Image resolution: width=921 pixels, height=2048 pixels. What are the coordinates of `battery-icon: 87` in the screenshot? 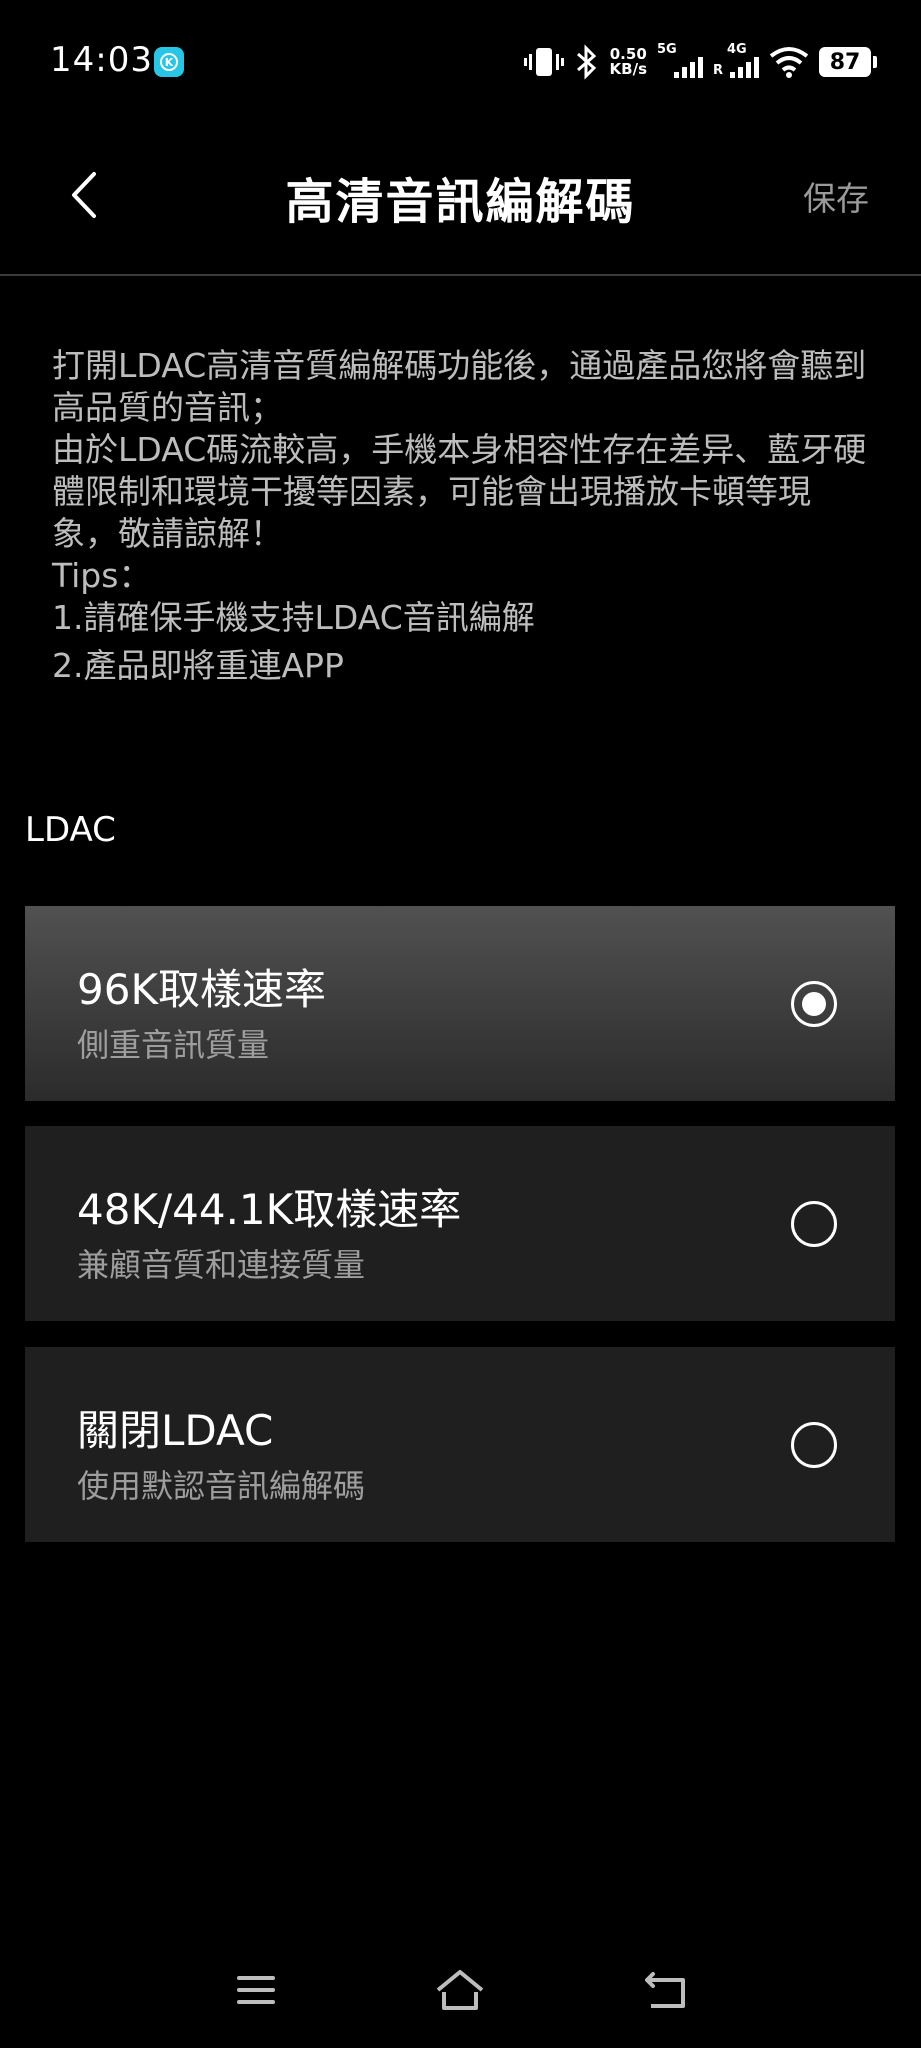 It's located at (848, 62).